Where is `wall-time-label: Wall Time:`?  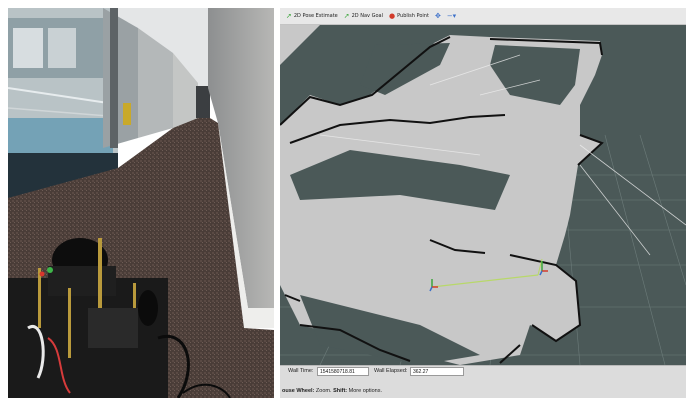
wall-time-label: Wall Time: is located at coordinates (301, 371).